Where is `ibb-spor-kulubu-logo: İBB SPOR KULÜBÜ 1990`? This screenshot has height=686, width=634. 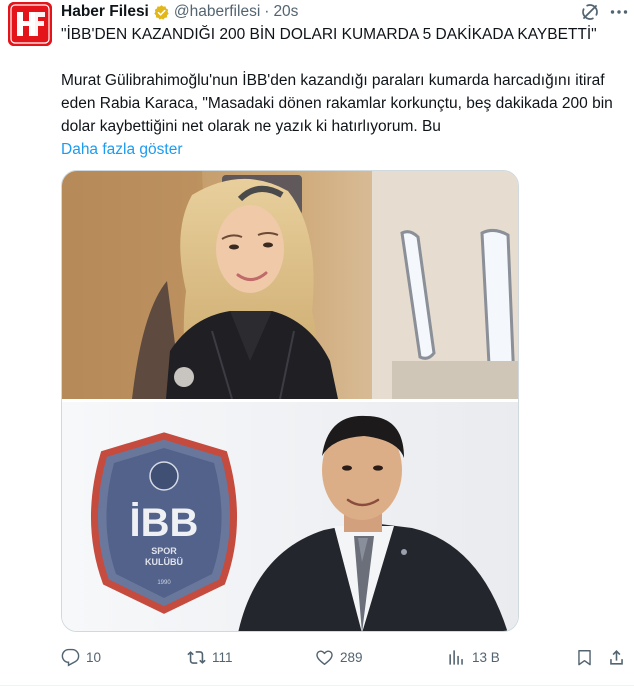
ibb-spor-kulubu-logo: İBB SPOR KULÜBÜ 1990 is located at coordinates (164, 523).